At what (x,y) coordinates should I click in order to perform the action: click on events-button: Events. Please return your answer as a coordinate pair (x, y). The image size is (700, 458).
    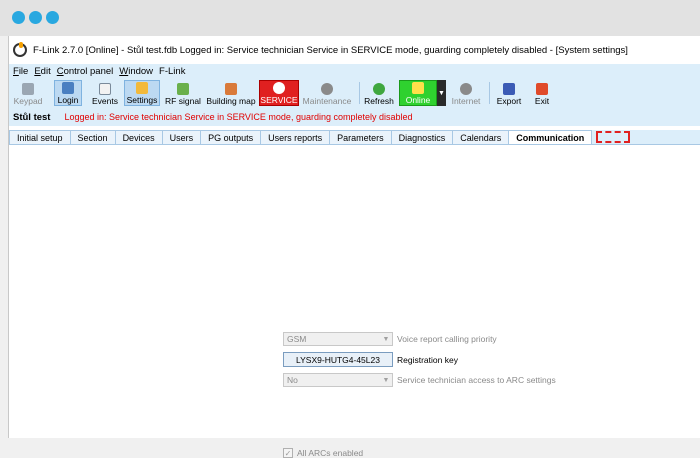
    Looking at the image, I should click on (105, 93).